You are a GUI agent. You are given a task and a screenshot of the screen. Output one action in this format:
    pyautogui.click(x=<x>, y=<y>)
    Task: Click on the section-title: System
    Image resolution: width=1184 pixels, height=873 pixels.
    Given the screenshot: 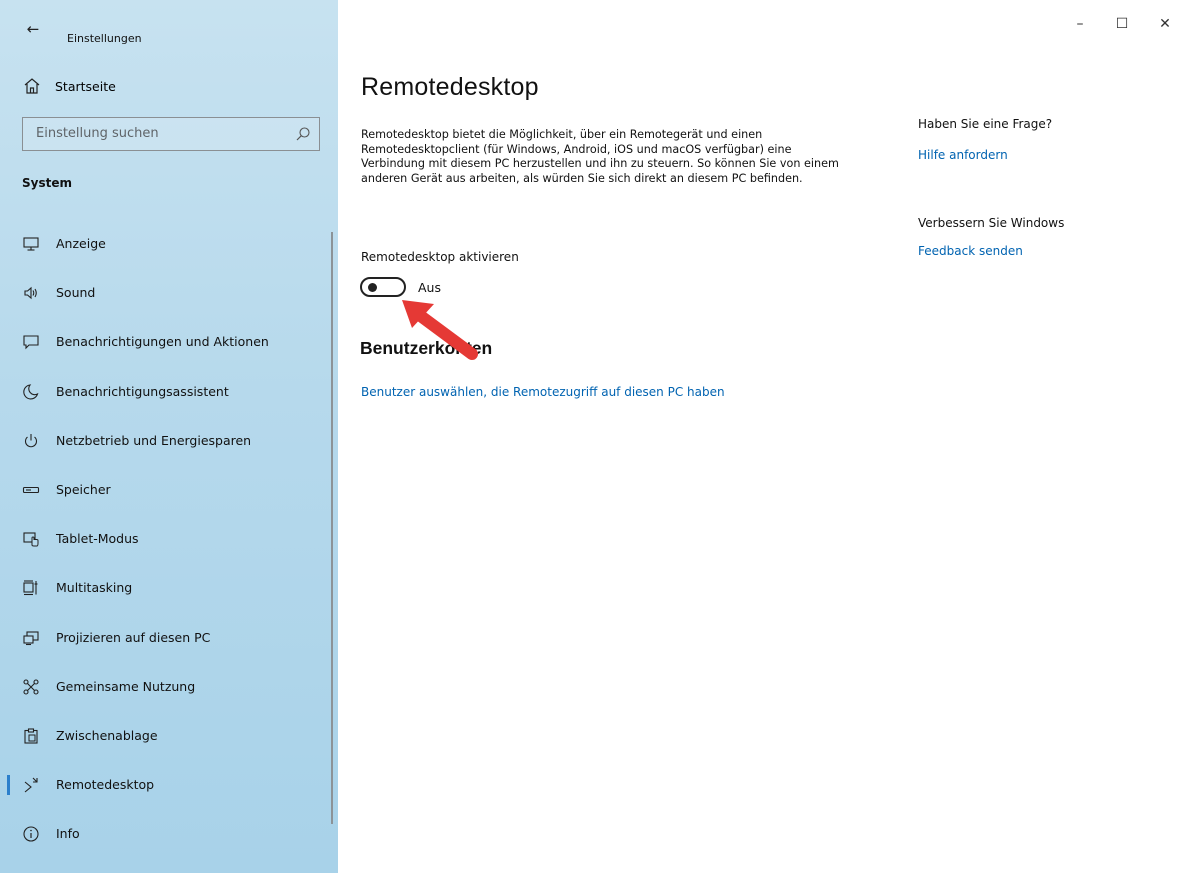 What is the action you would take?
    pyautogui.click(x=47, y=183)
    